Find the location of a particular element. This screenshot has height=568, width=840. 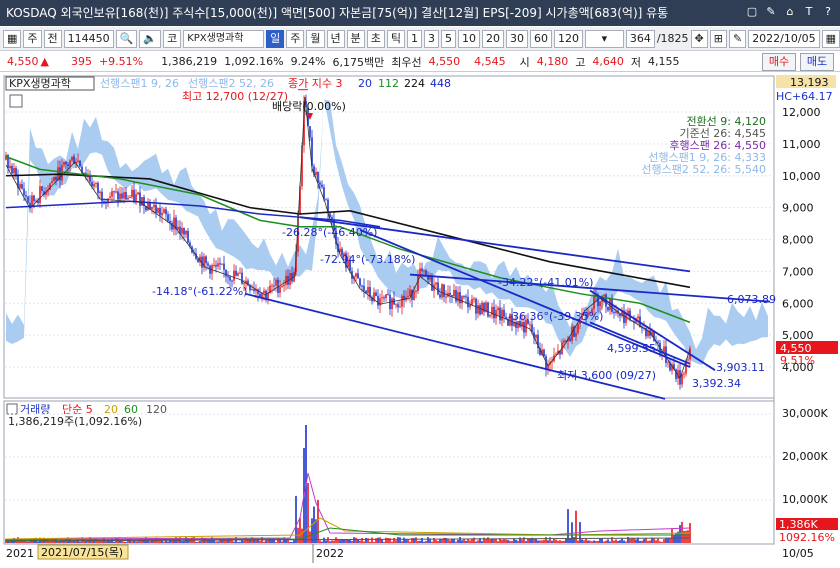

period-week: 주 is located at coordinates (295, 38).